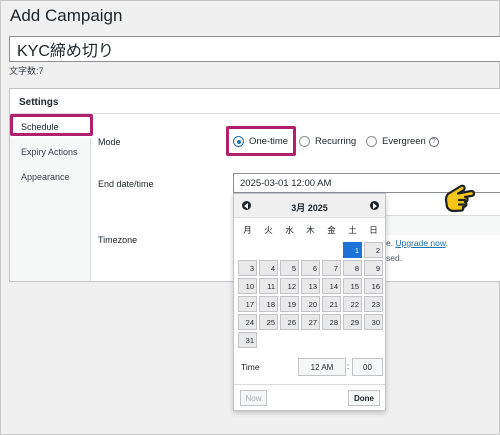  I want to click on calendar-day-selected: 1, so click(352, 250).